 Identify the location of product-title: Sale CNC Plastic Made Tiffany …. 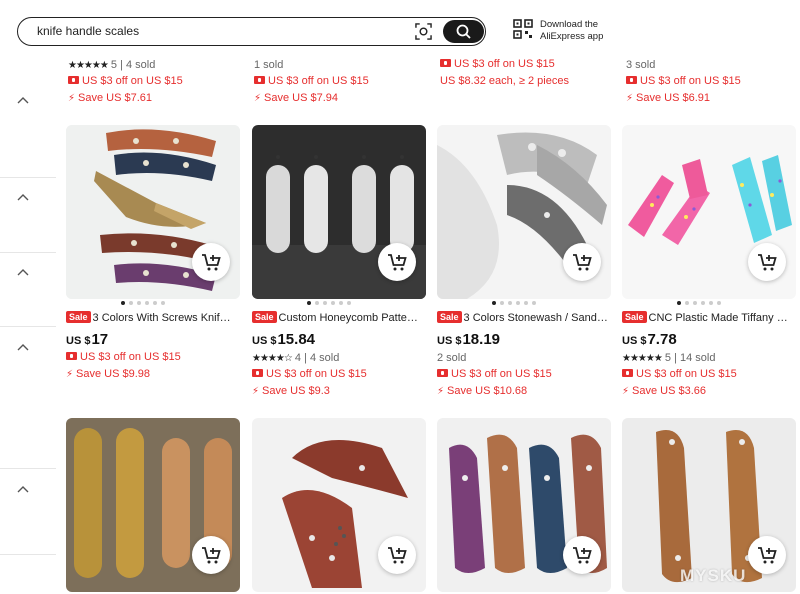
(709, 318).